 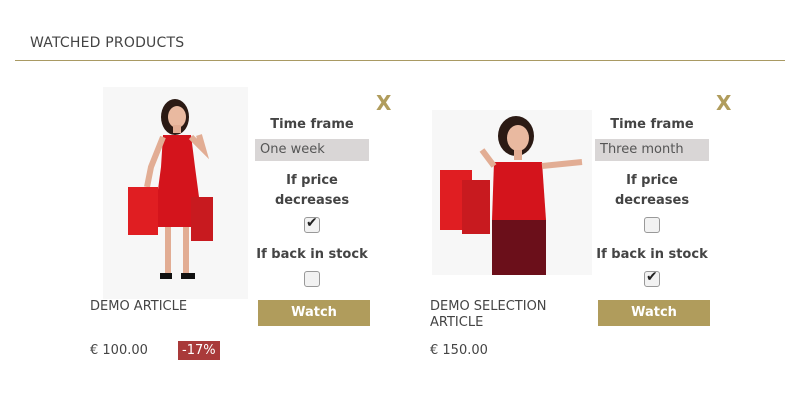 I want to click on price-decrease-checkbox: ✔, so click(x=312, y=224).